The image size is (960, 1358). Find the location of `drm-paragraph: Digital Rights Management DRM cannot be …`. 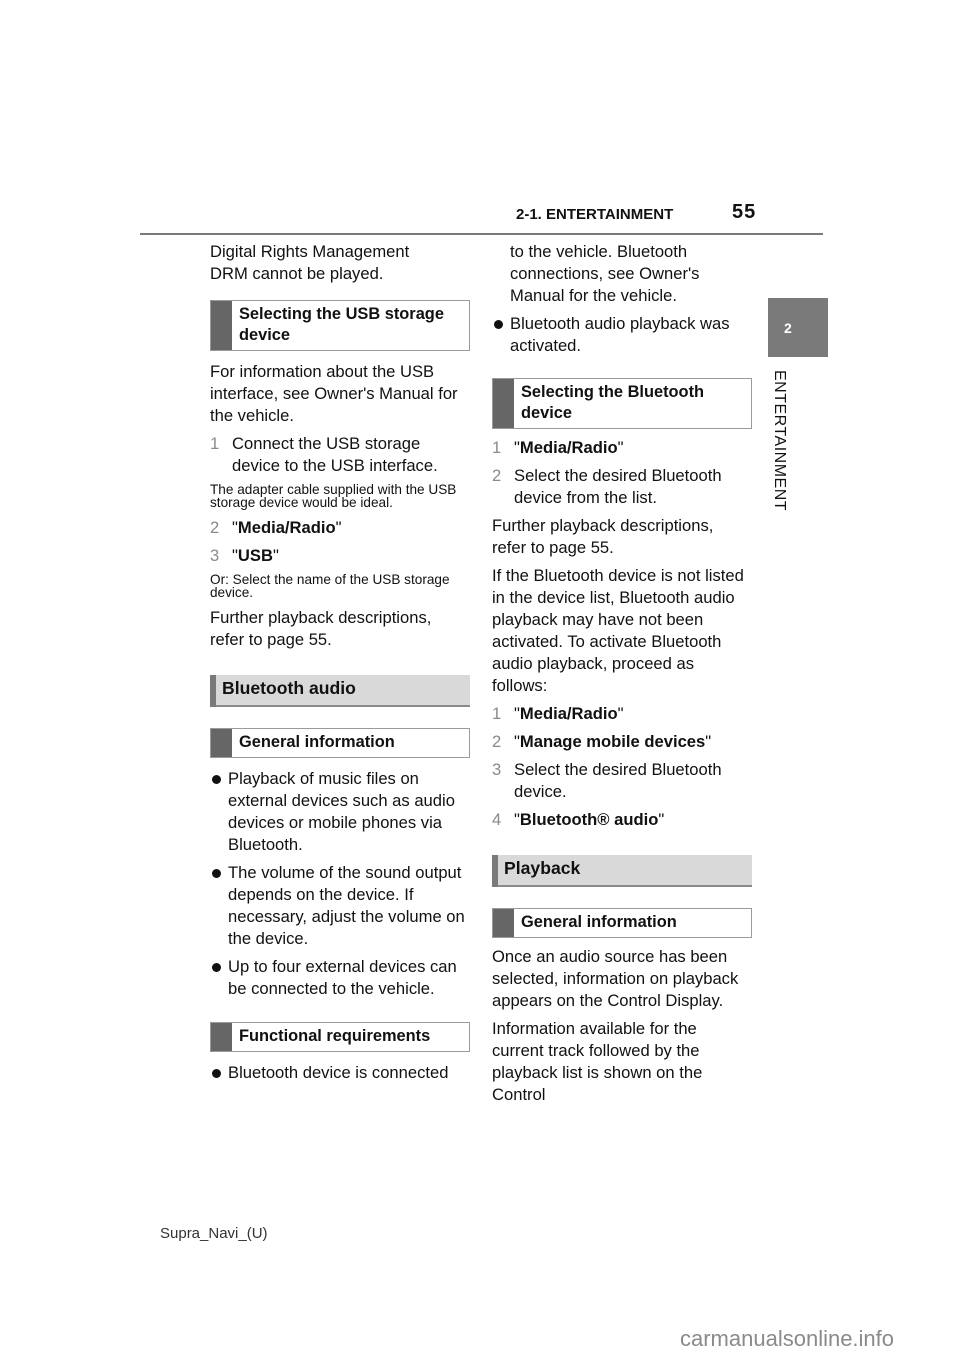

drm-paragraph: Digital Rights Management DRM cannot be … is located at coordinates (310, 262).